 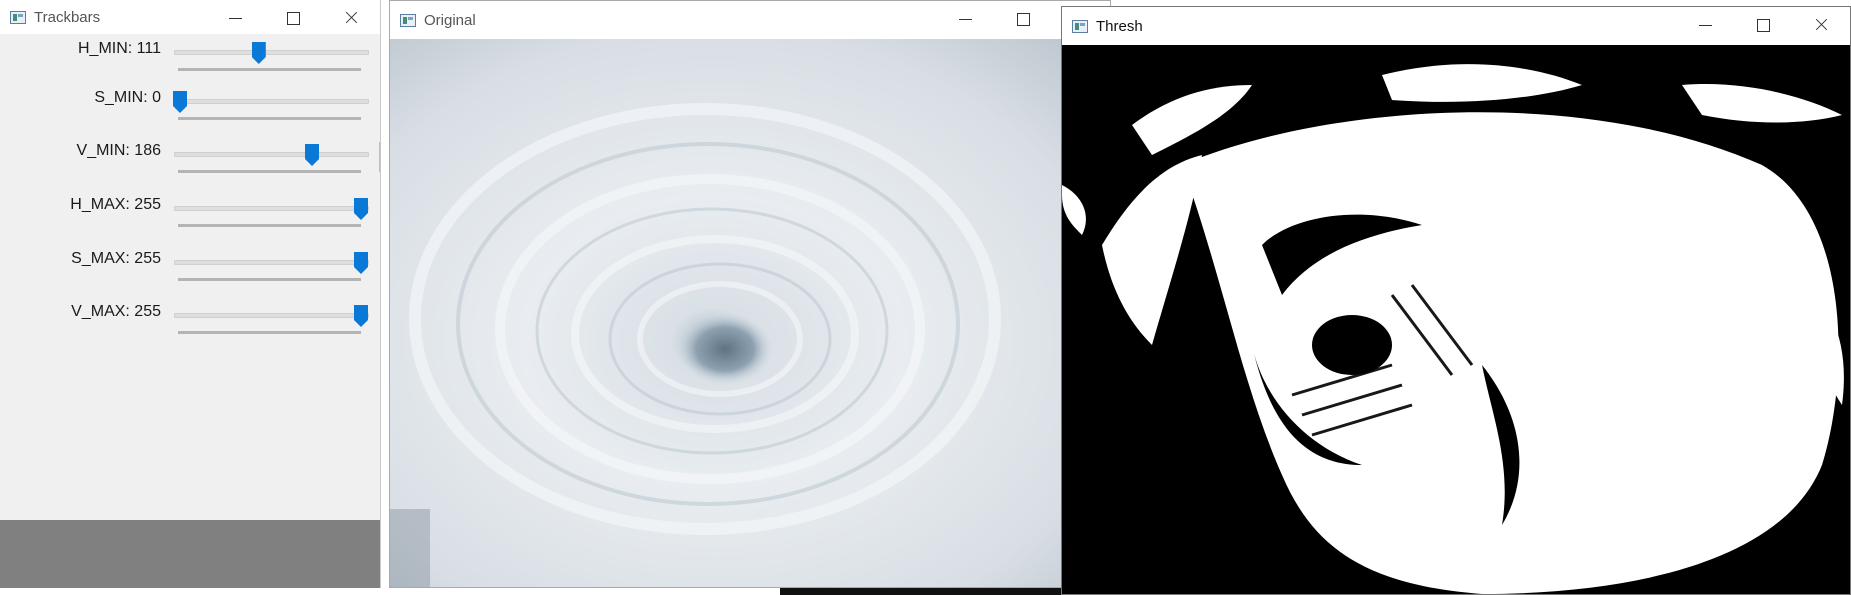 I want to click on trackbar-label: S_MAX: 255, so click(x=116, y=258).